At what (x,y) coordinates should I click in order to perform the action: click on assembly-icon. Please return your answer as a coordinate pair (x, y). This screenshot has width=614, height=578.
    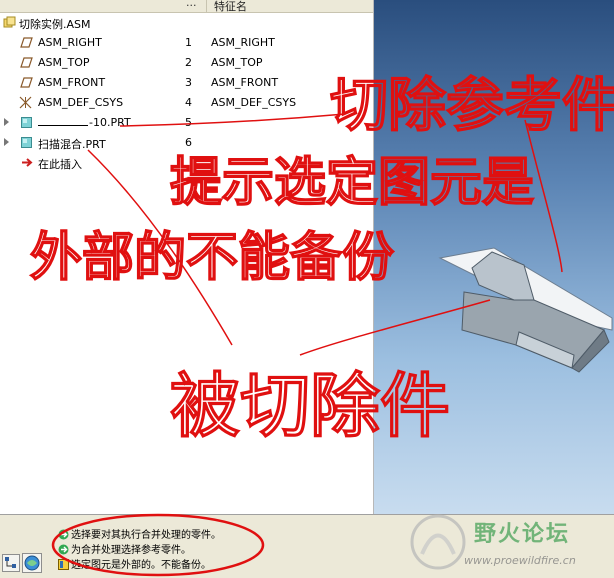
    Looking at the image, I should click on (9, 22).